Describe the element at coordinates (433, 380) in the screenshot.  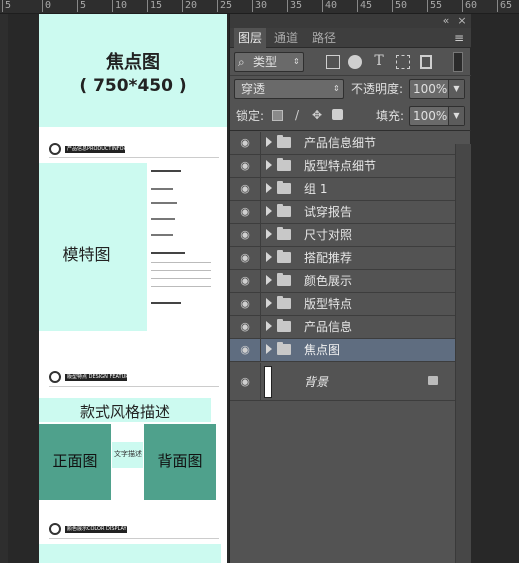
I see `lock-icon` at that location.